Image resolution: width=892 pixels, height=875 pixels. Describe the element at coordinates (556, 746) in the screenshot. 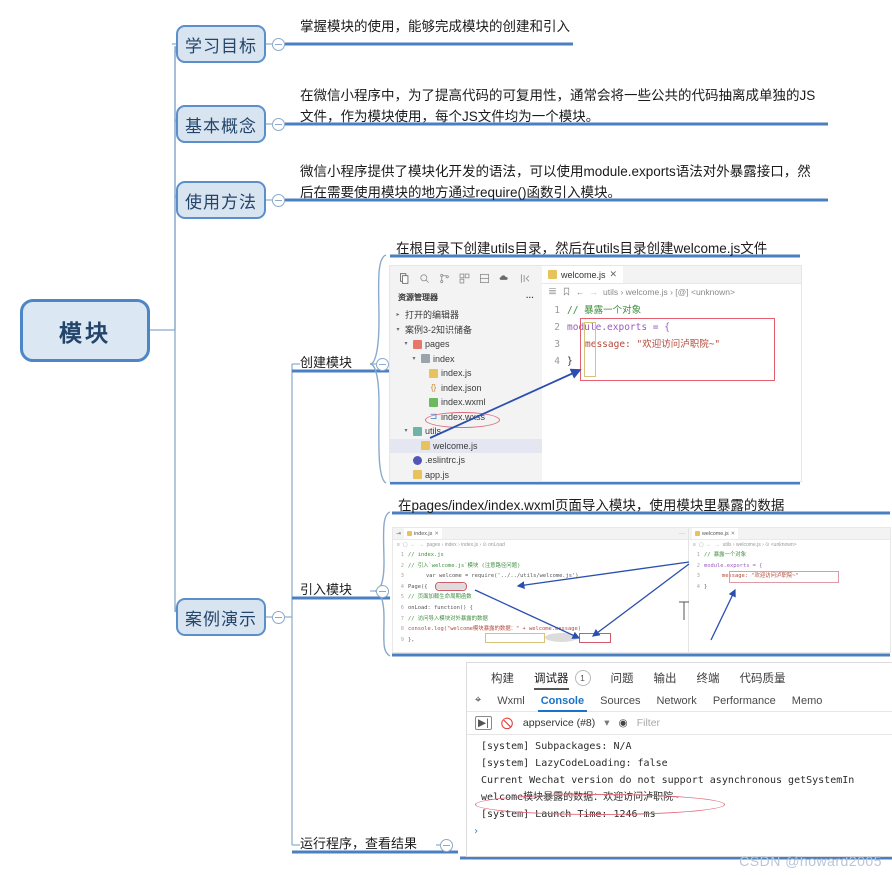

I see `console-line: [system] Subpackages: N/A` at that location.